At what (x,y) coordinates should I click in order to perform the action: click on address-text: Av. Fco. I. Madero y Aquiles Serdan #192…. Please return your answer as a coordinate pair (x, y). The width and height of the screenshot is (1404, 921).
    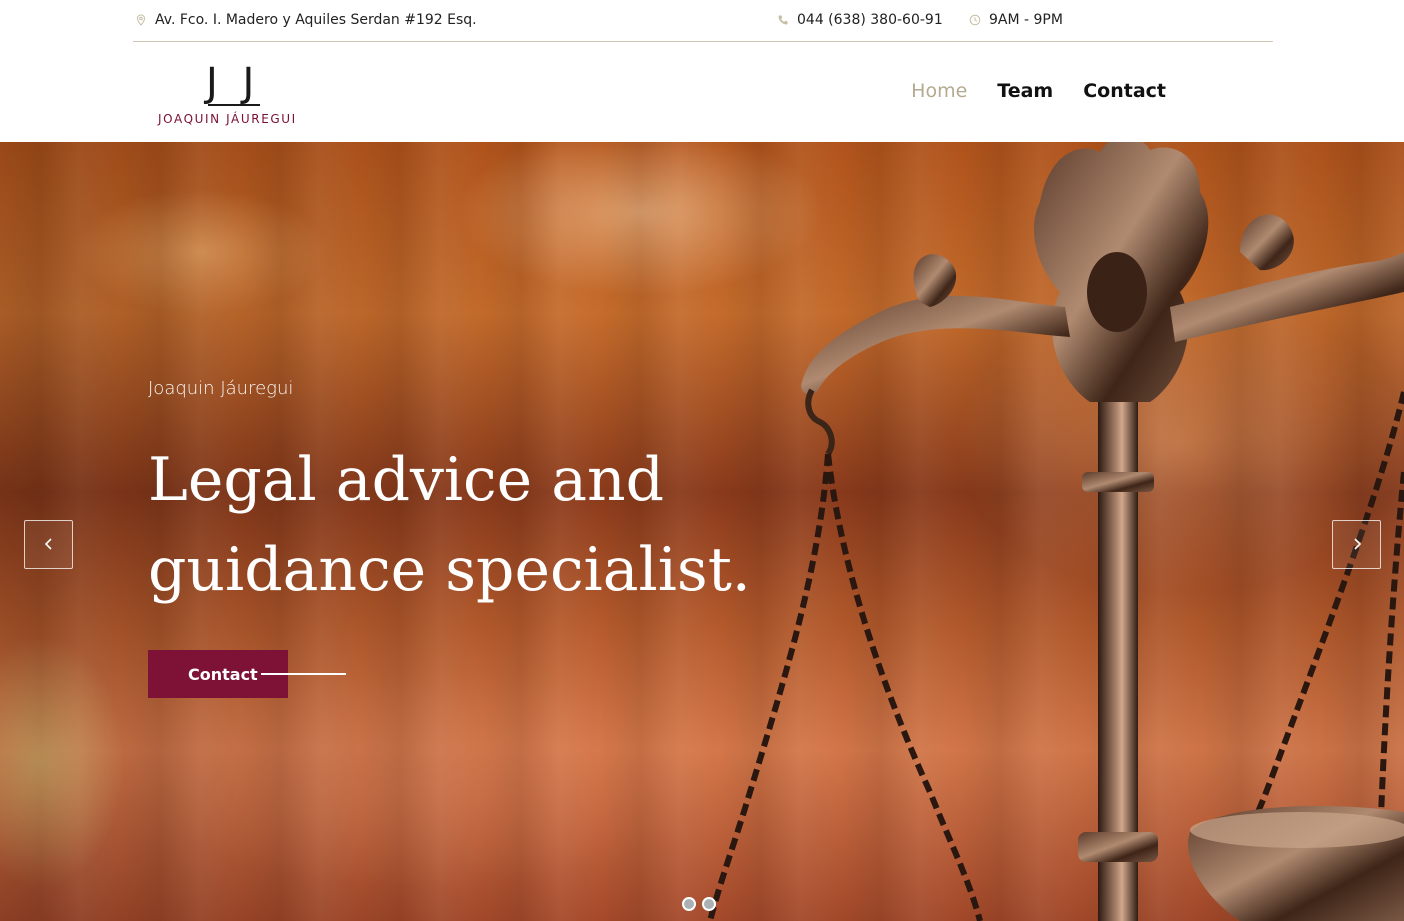
    Looking at the image, I should click on (316, 20).